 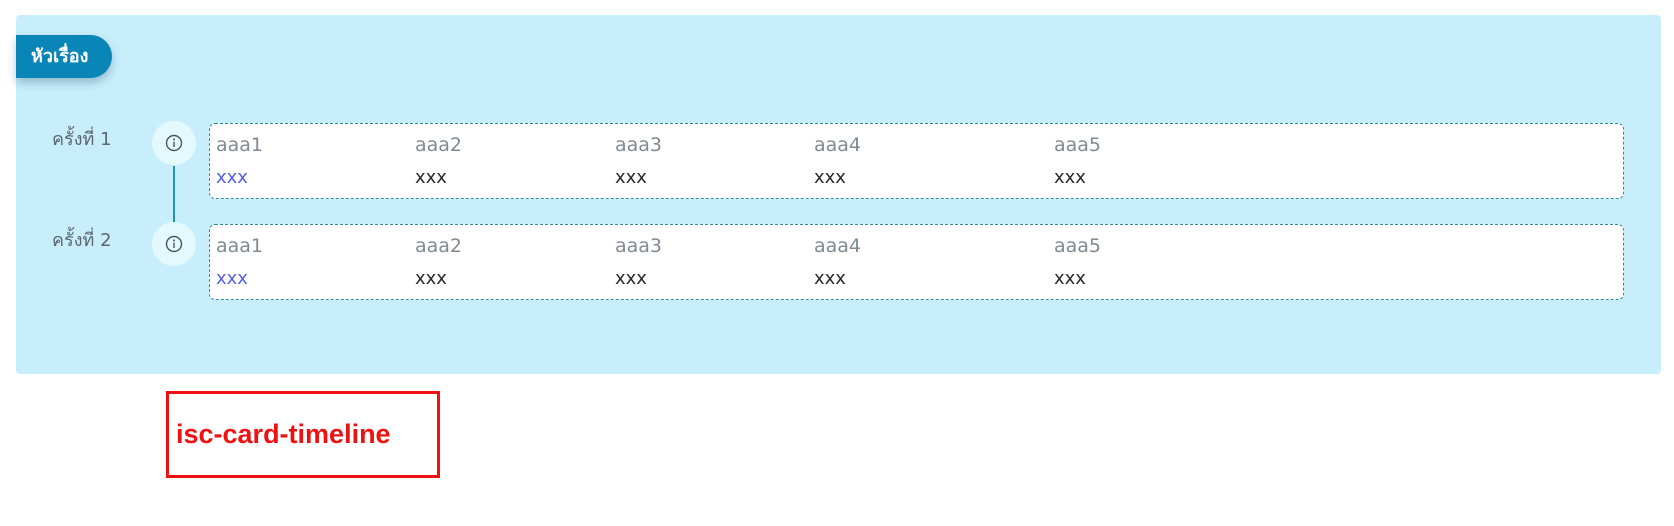 I want to click on component-caption: isc-card-timeline, so click(x=283, y=434).